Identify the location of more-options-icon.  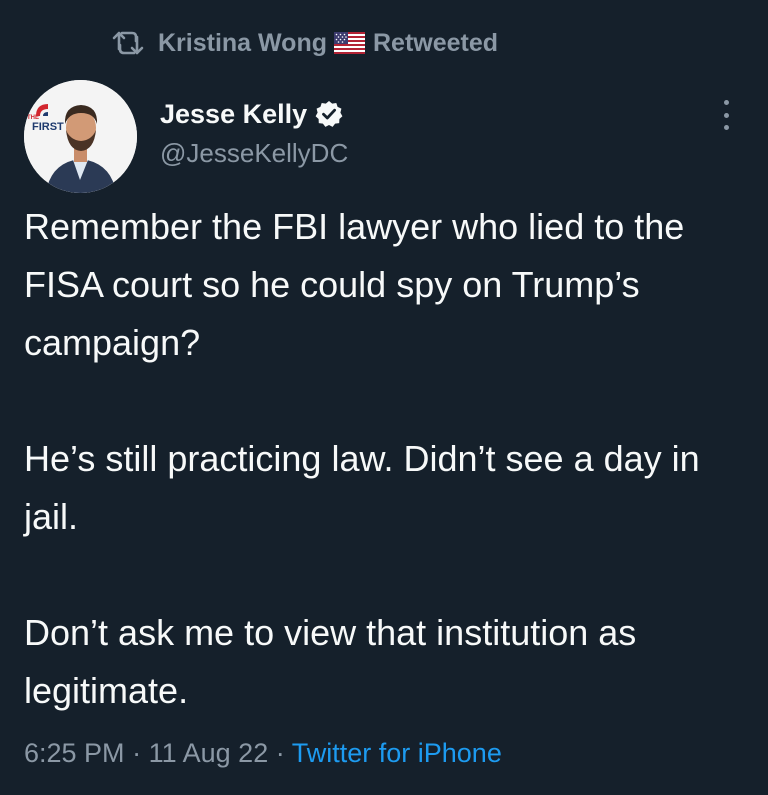
(726, 102).